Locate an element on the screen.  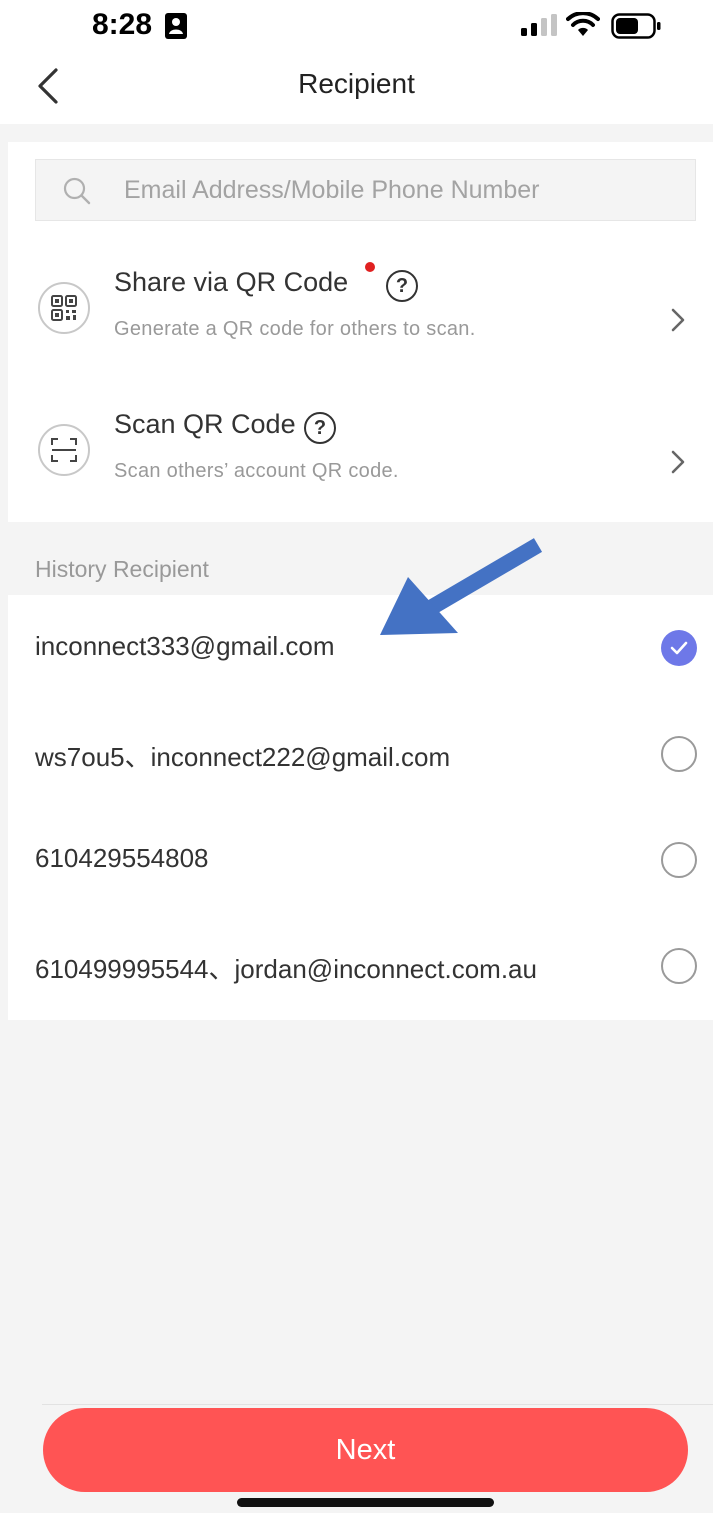
scan-qr-code-subtitle: Scan others’ account QR code. is located at coordinates (256, 471).